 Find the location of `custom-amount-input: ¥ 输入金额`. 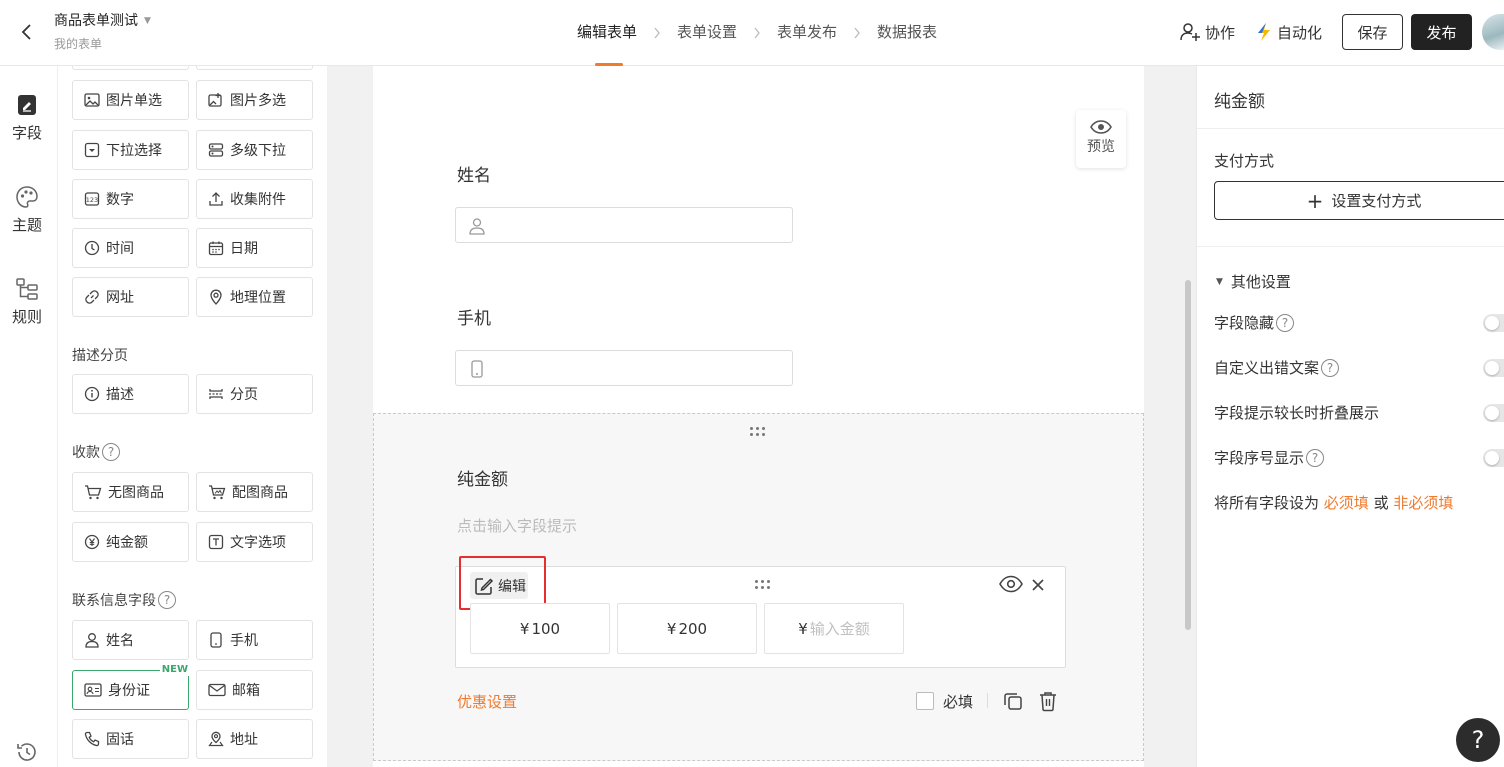

custom-amount-input: ¥ 输入金额 is located at coordinates (834, 628).